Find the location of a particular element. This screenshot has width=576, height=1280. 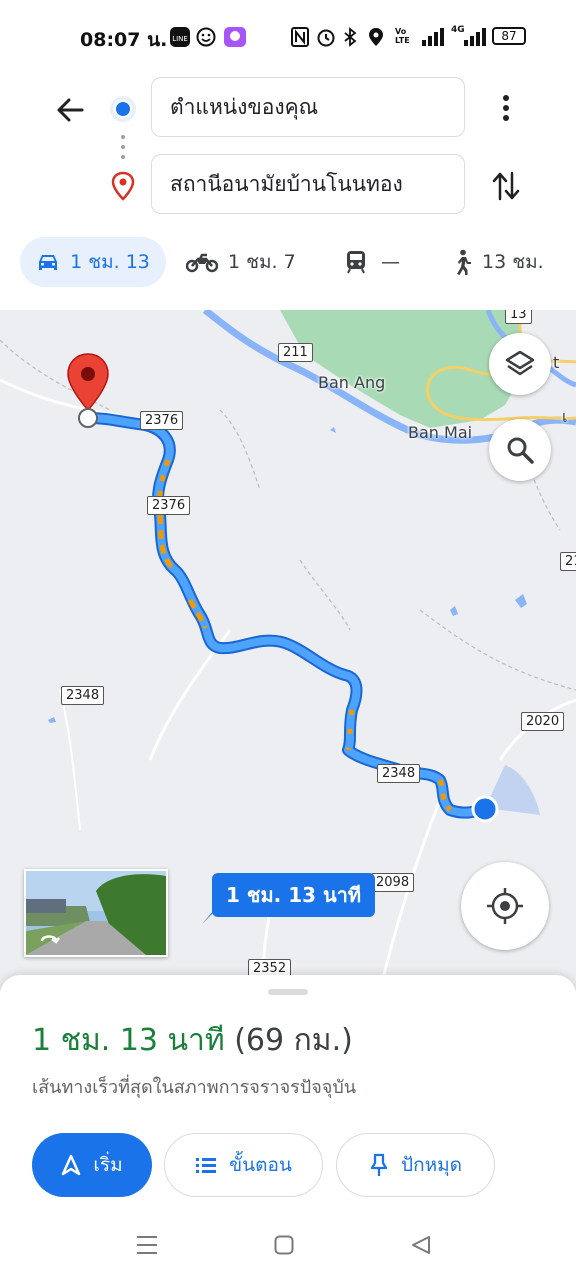

road-label: 13 is located at coordinates (518, 317).